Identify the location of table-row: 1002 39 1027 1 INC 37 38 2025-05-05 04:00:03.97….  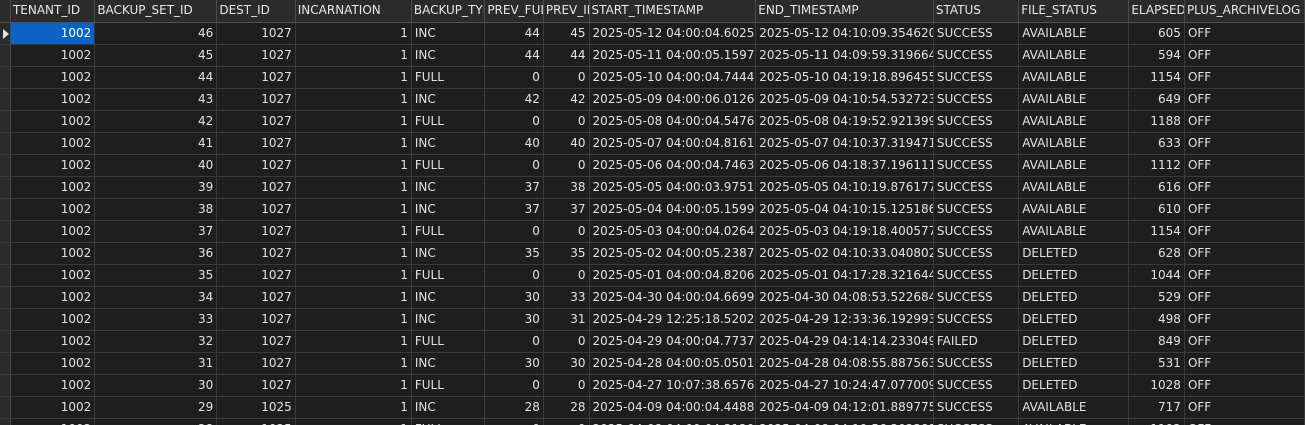
(652, 188).